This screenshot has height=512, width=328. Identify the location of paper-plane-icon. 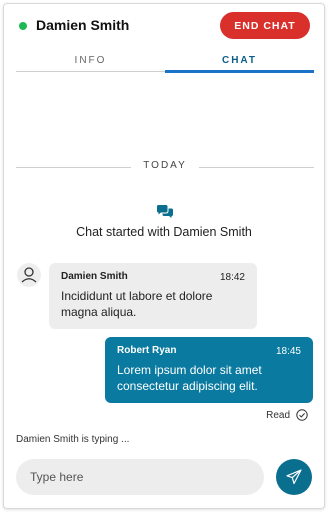
(294, 477).